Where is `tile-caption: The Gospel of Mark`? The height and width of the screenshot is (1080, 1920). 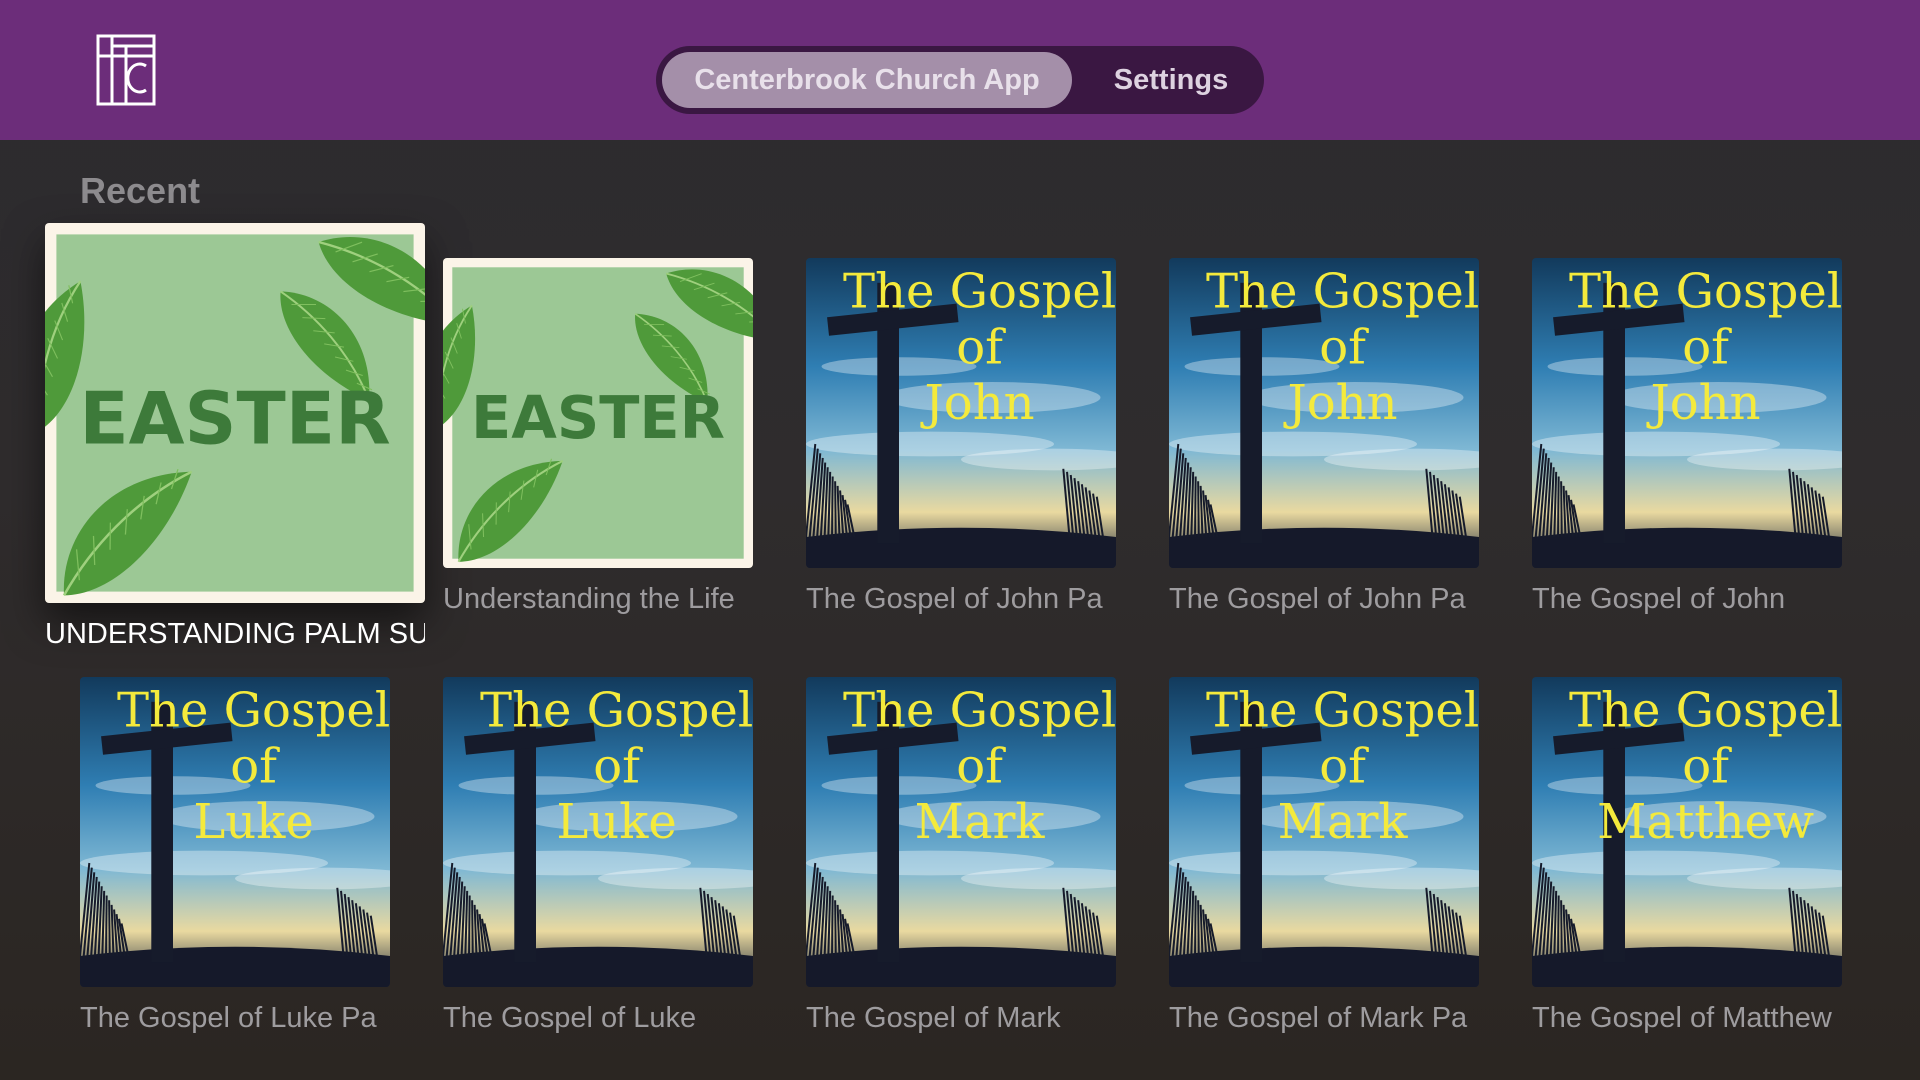
tile-caption: The Gospel of Mark is located at coordinates (933, 1018).